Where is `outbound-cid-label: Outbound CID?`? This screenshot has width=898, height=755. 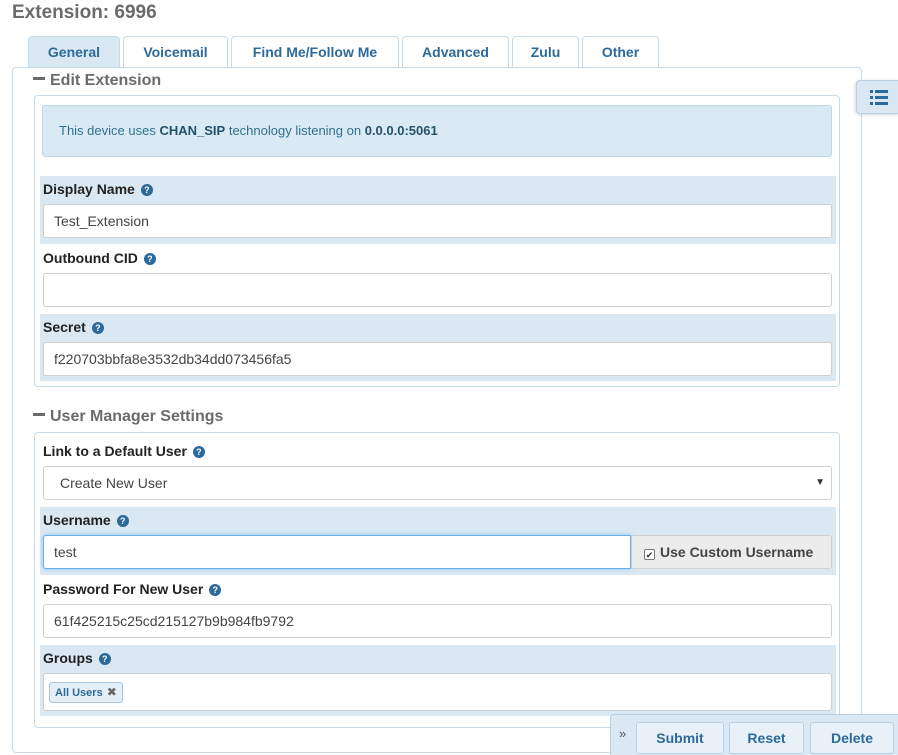 outbound-cid-label: Outbound CID? is located at coordinates (99, 258).